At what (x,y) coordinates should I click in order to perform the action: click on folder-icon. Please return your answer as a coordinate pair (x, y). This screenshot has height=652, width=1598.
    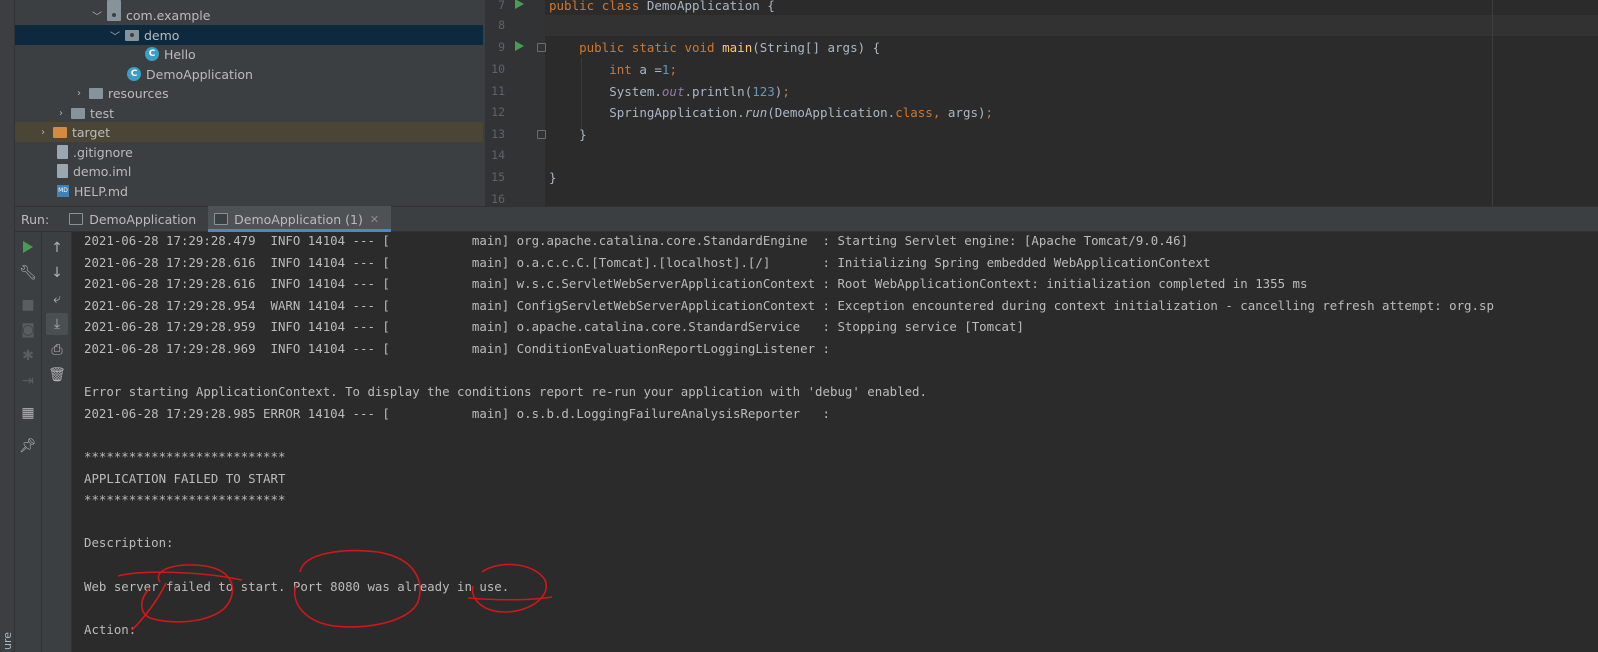
    Looking at the image, I should click on (78, 113).